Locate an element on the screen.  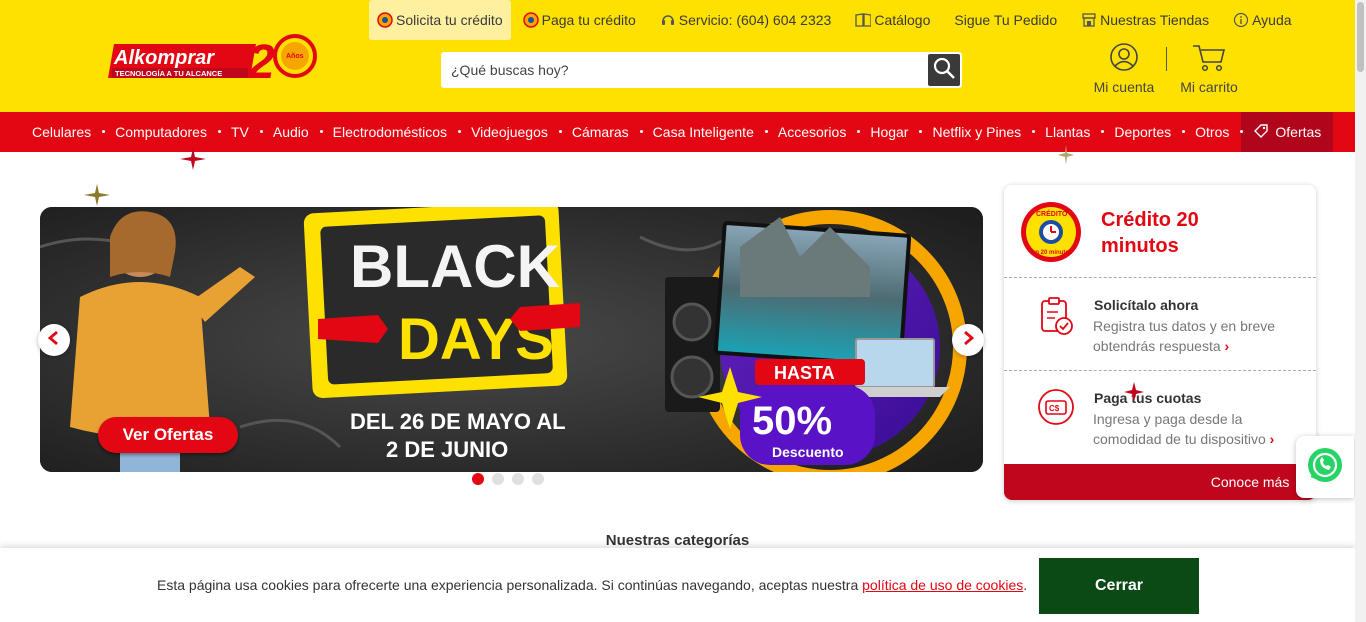
nav-item-label: TV is located at coordinates (239, 132).